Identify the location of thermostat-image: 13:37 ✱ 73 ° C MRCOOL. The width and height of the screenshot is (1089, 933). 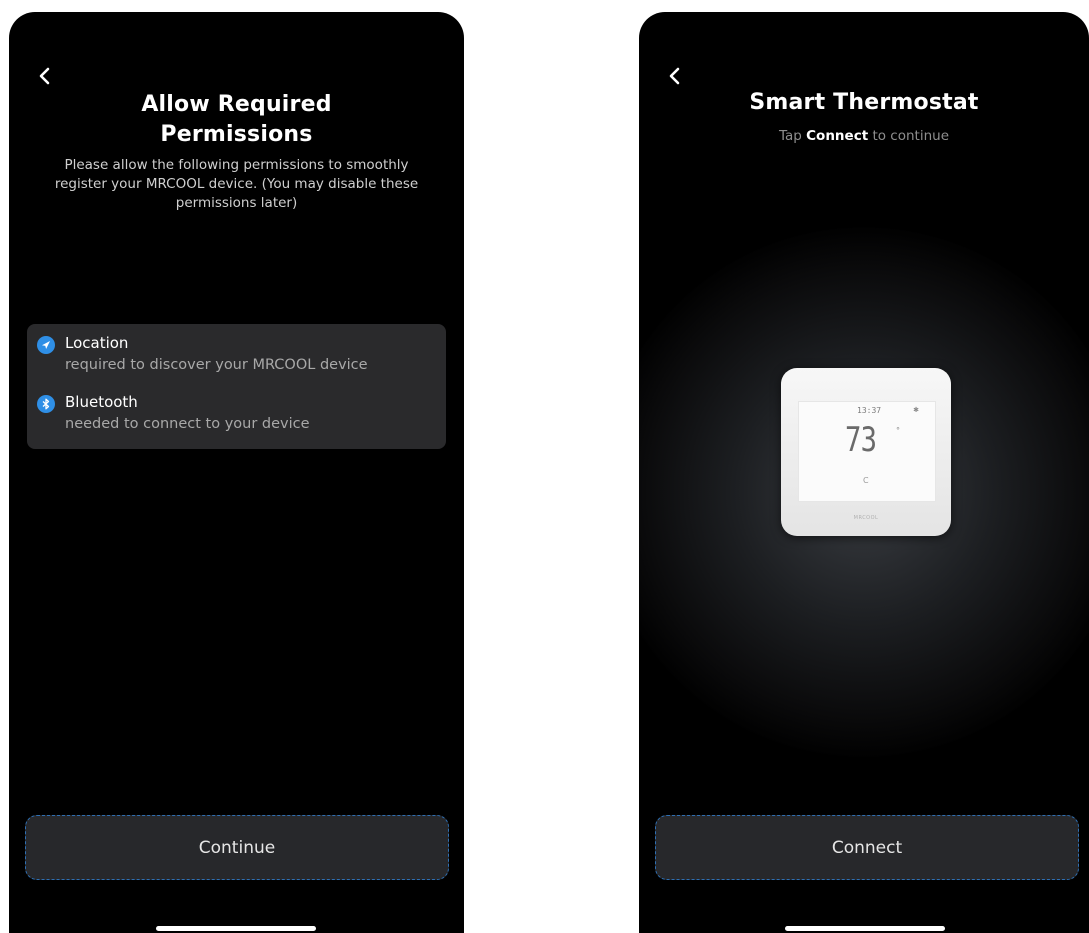
(866, 452).